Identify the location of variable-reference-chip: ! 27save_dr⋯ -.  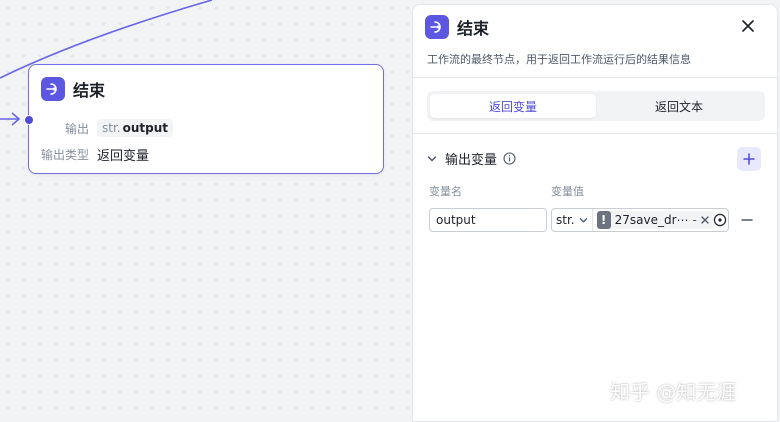
(654, 220).